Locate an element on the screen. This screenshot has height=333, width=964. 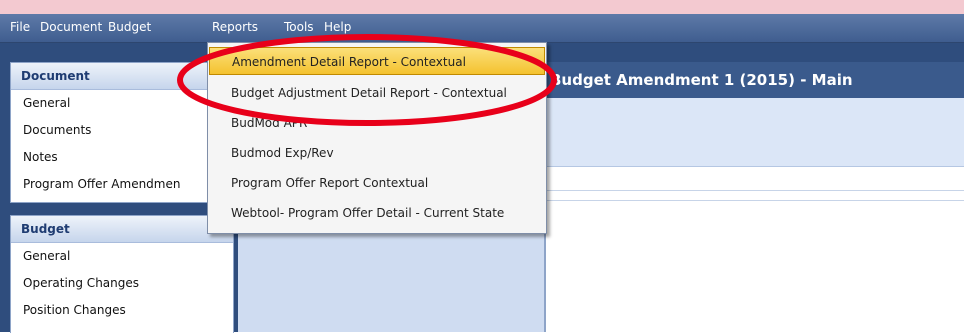
menu-item-budmod-apr: BudMod APR is located at coordinates (377, 123).